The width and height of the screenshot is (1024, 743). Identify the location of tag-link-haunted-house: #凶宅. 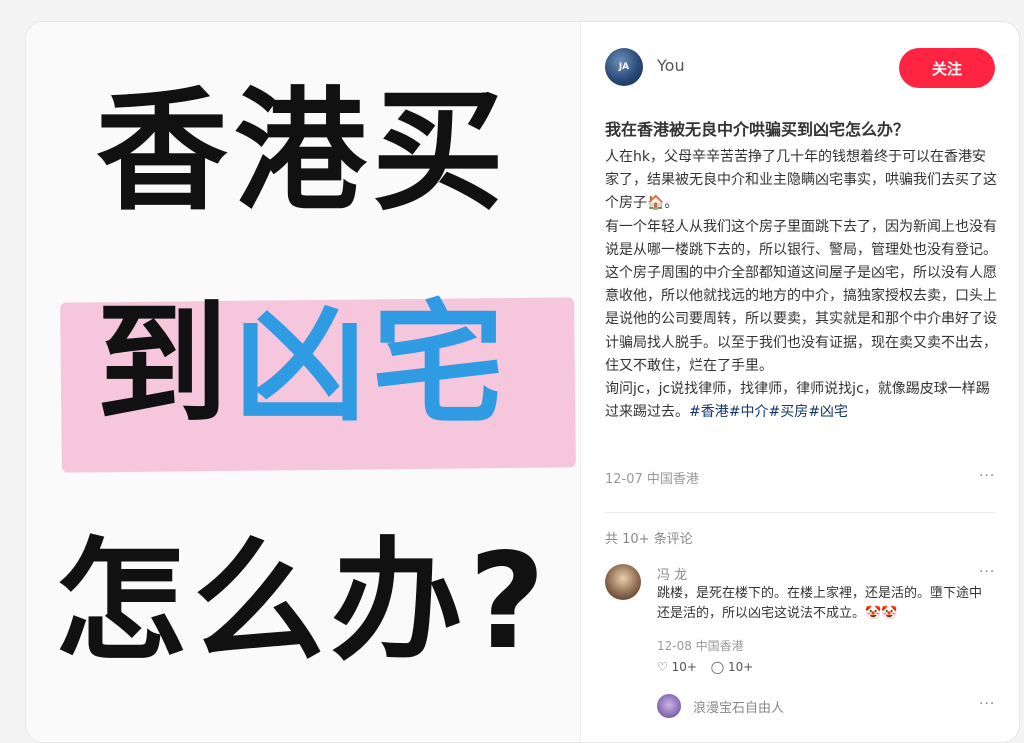
(828, 412).